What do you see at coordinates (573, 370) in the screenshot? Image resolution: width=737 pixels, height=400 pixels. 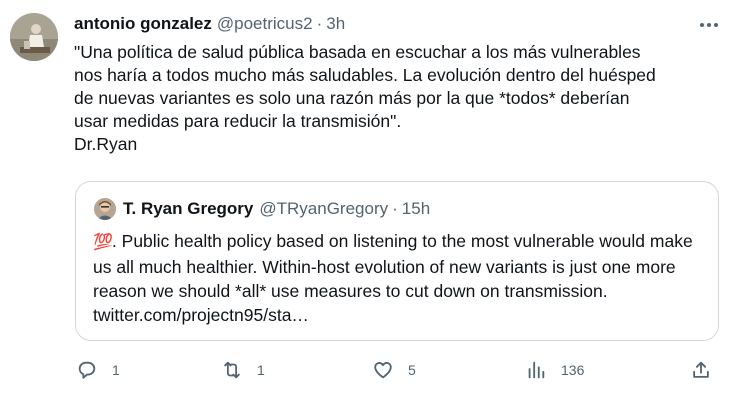 I see `views-count: 136` at bounding box center [573, 370].